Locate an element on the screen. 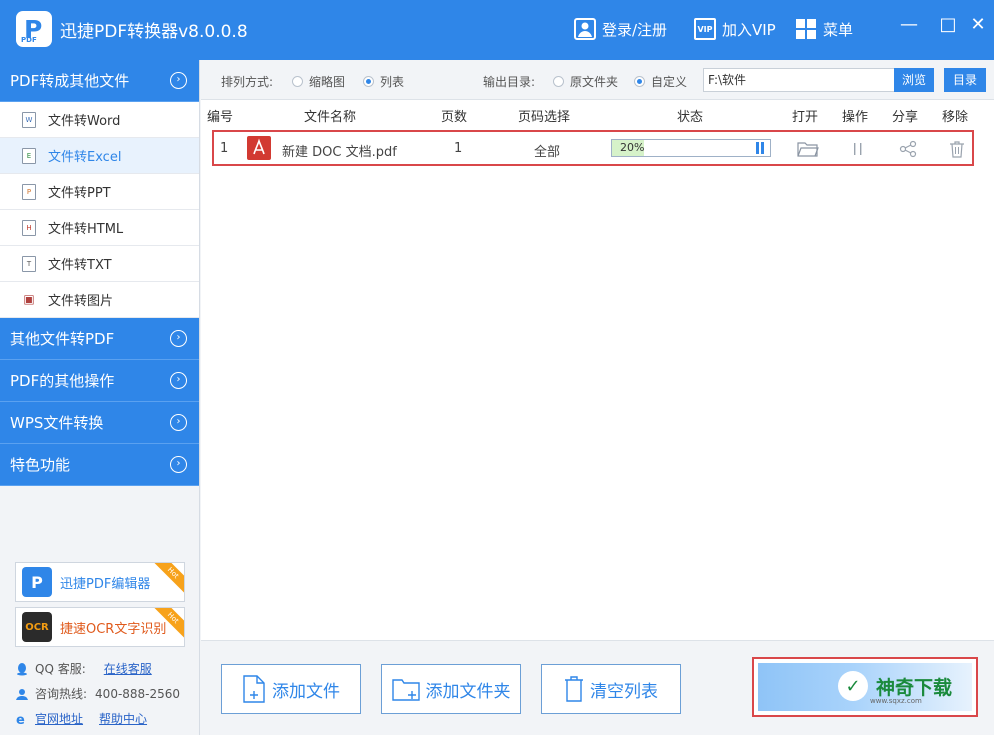 The width and height of the screenshot is (994, 735). hotline-row: 咨询热线: 400-888-2560 is located at coordinates (97, 693).